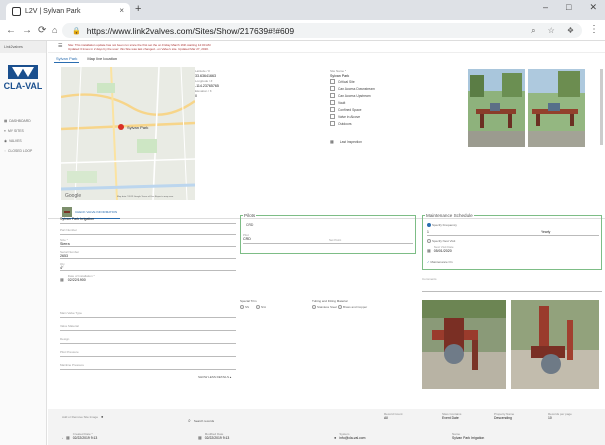 This screenshot has height=445, width=605. What do you see at coordinates (207, 83) in the screenshot?
I see `longitude-field: Longitude / # -114.23765765` at bounding box center [207, 83].